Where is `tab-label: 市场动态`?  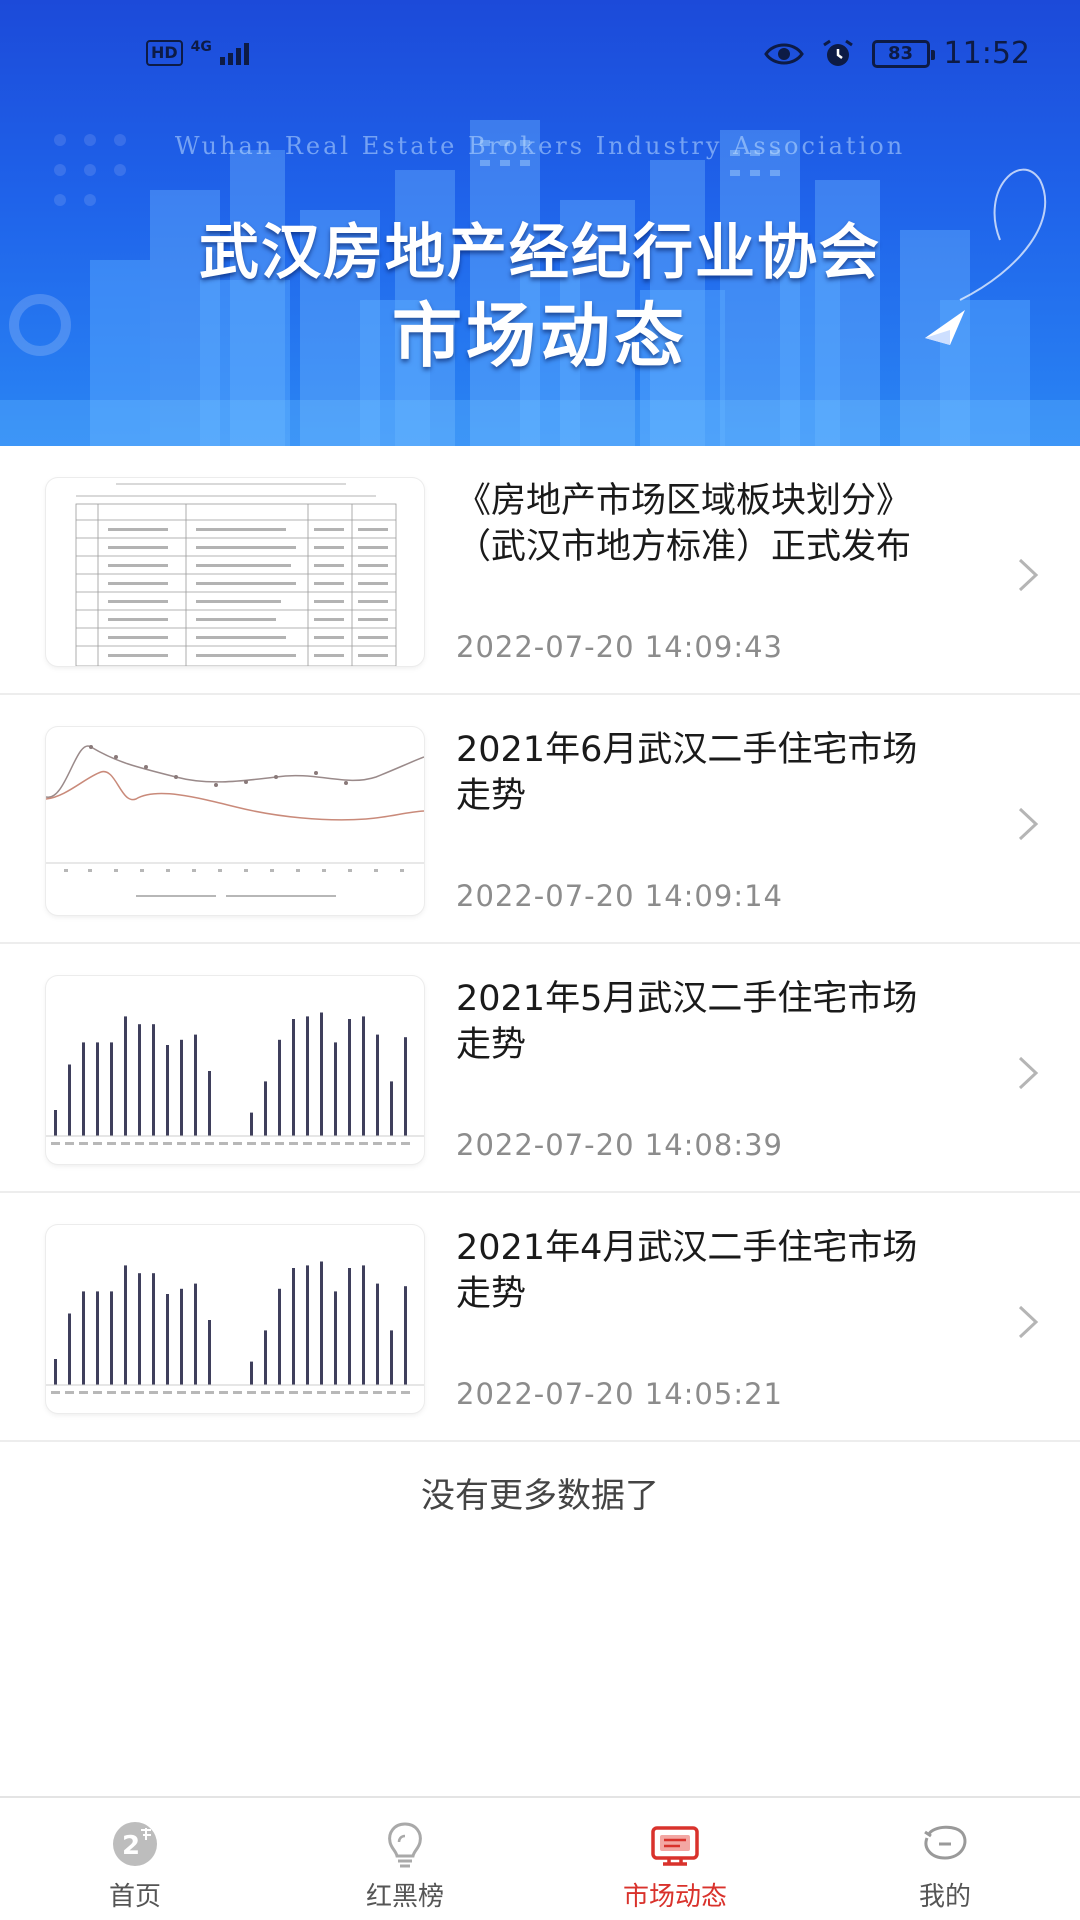 tab-label: 市场动态 is located at coordinates (674, 1897).